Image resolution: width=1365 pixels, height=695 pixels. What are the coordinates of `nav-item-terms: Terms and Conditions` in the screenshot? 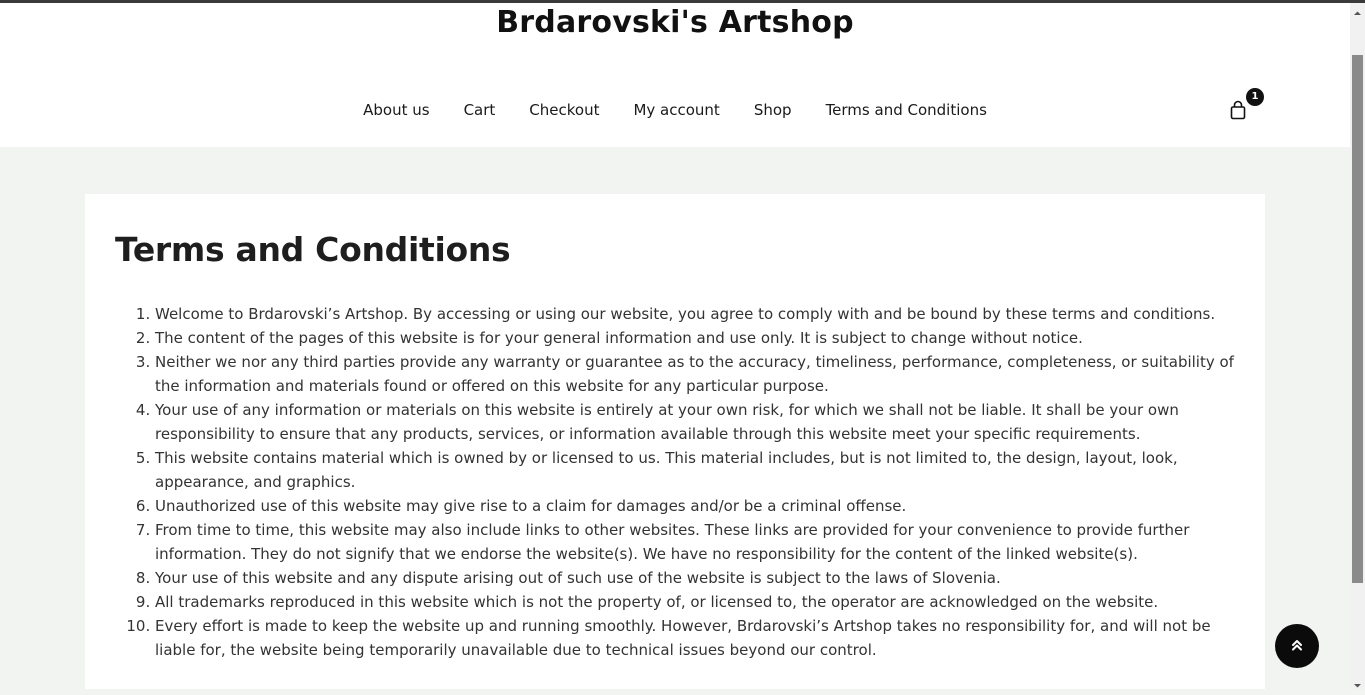 It's located at (906, 110).